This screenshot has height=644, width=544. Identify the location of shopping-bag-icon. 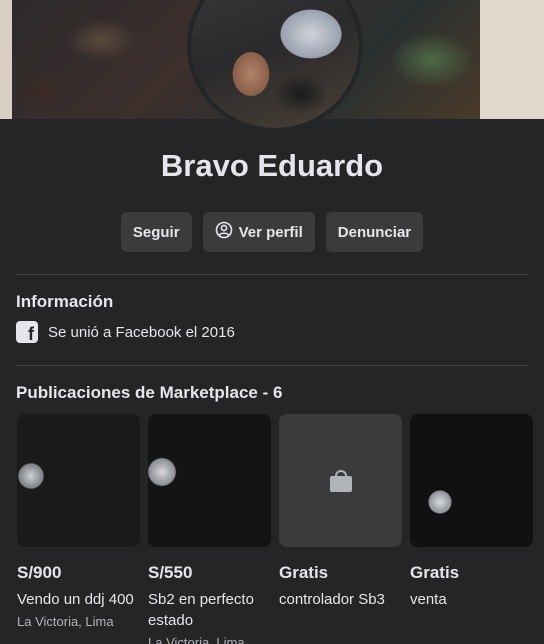
(340, 480).